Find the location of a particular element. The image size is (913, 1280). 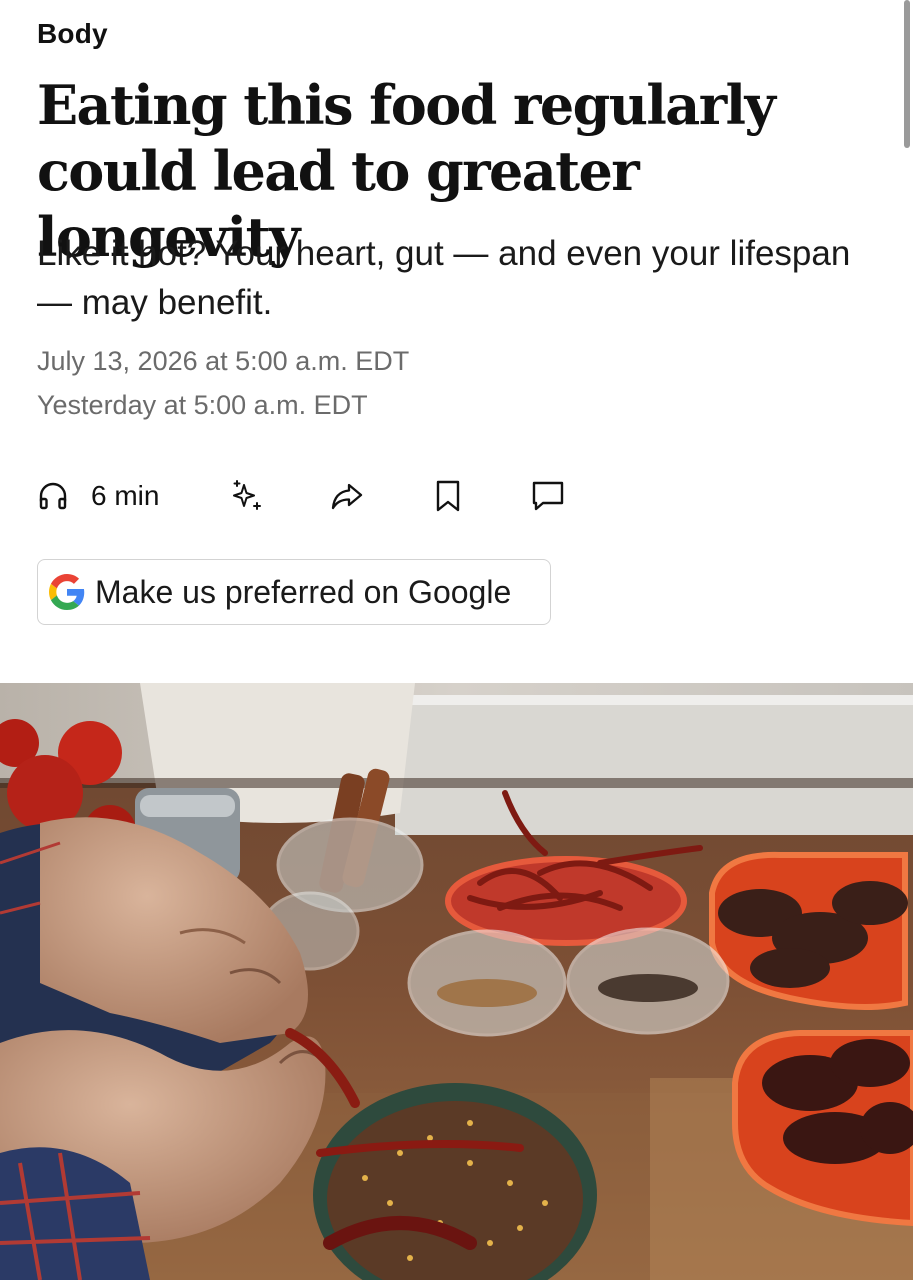

listen-duration: 6 min is located at coordinates (125, 495).